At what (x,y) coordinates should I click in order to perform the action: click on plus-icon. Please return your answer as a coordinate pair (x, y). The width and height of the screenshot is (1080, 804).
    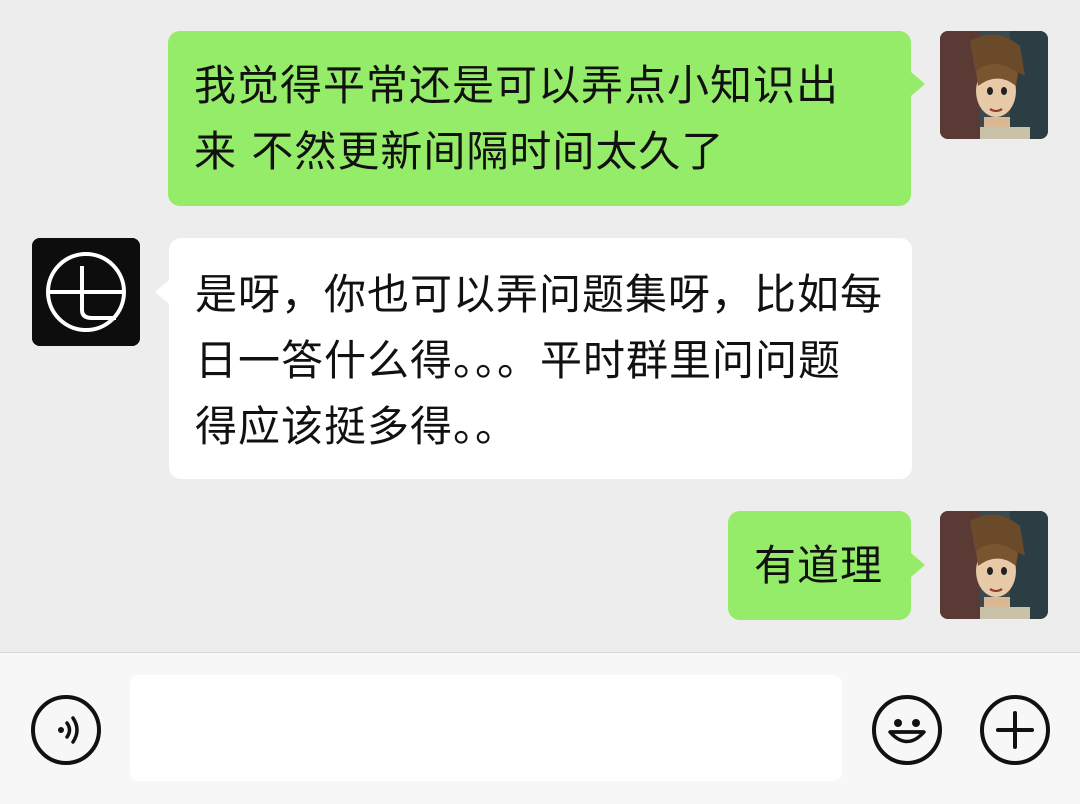
    Looking at the image, I should click on (1015, 730).